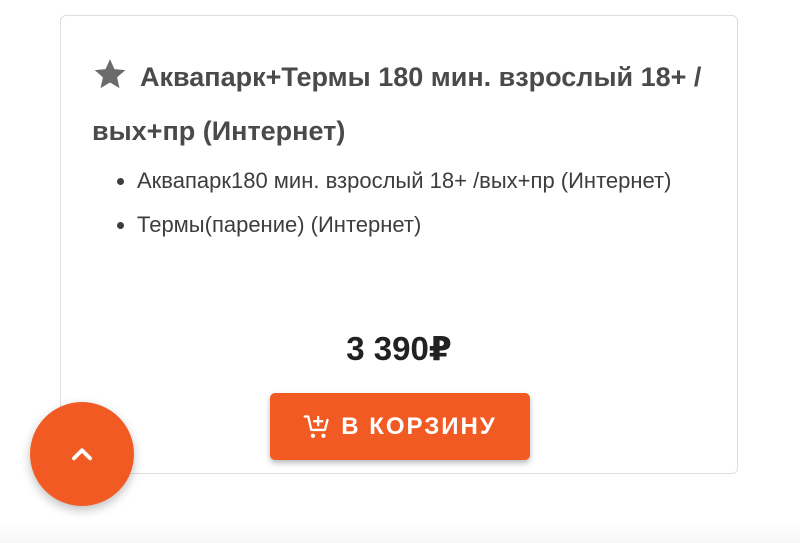 The height and width of the screenshot is (543, 800). I want to click on add-to-cart-icon, so click(316, 426).